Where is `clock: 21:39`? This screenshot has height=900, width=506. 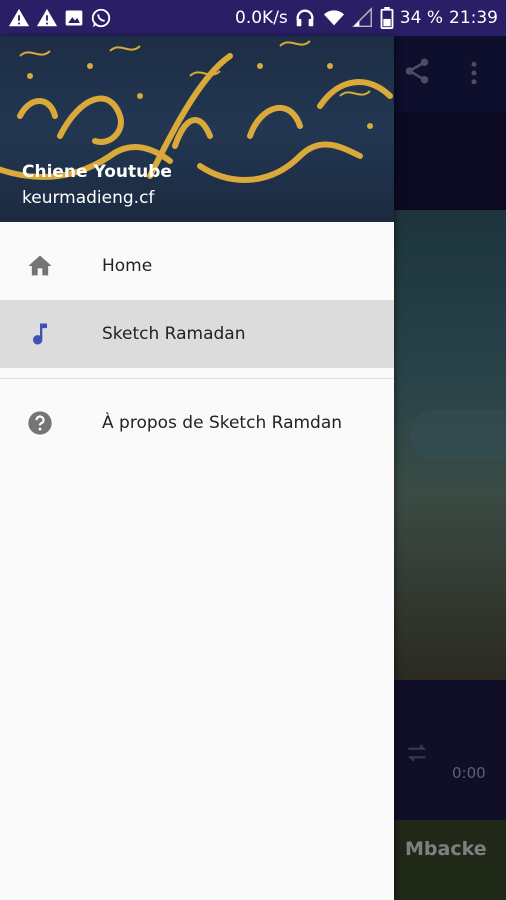
clock: 21:39 is located at coordinates (473, 18).